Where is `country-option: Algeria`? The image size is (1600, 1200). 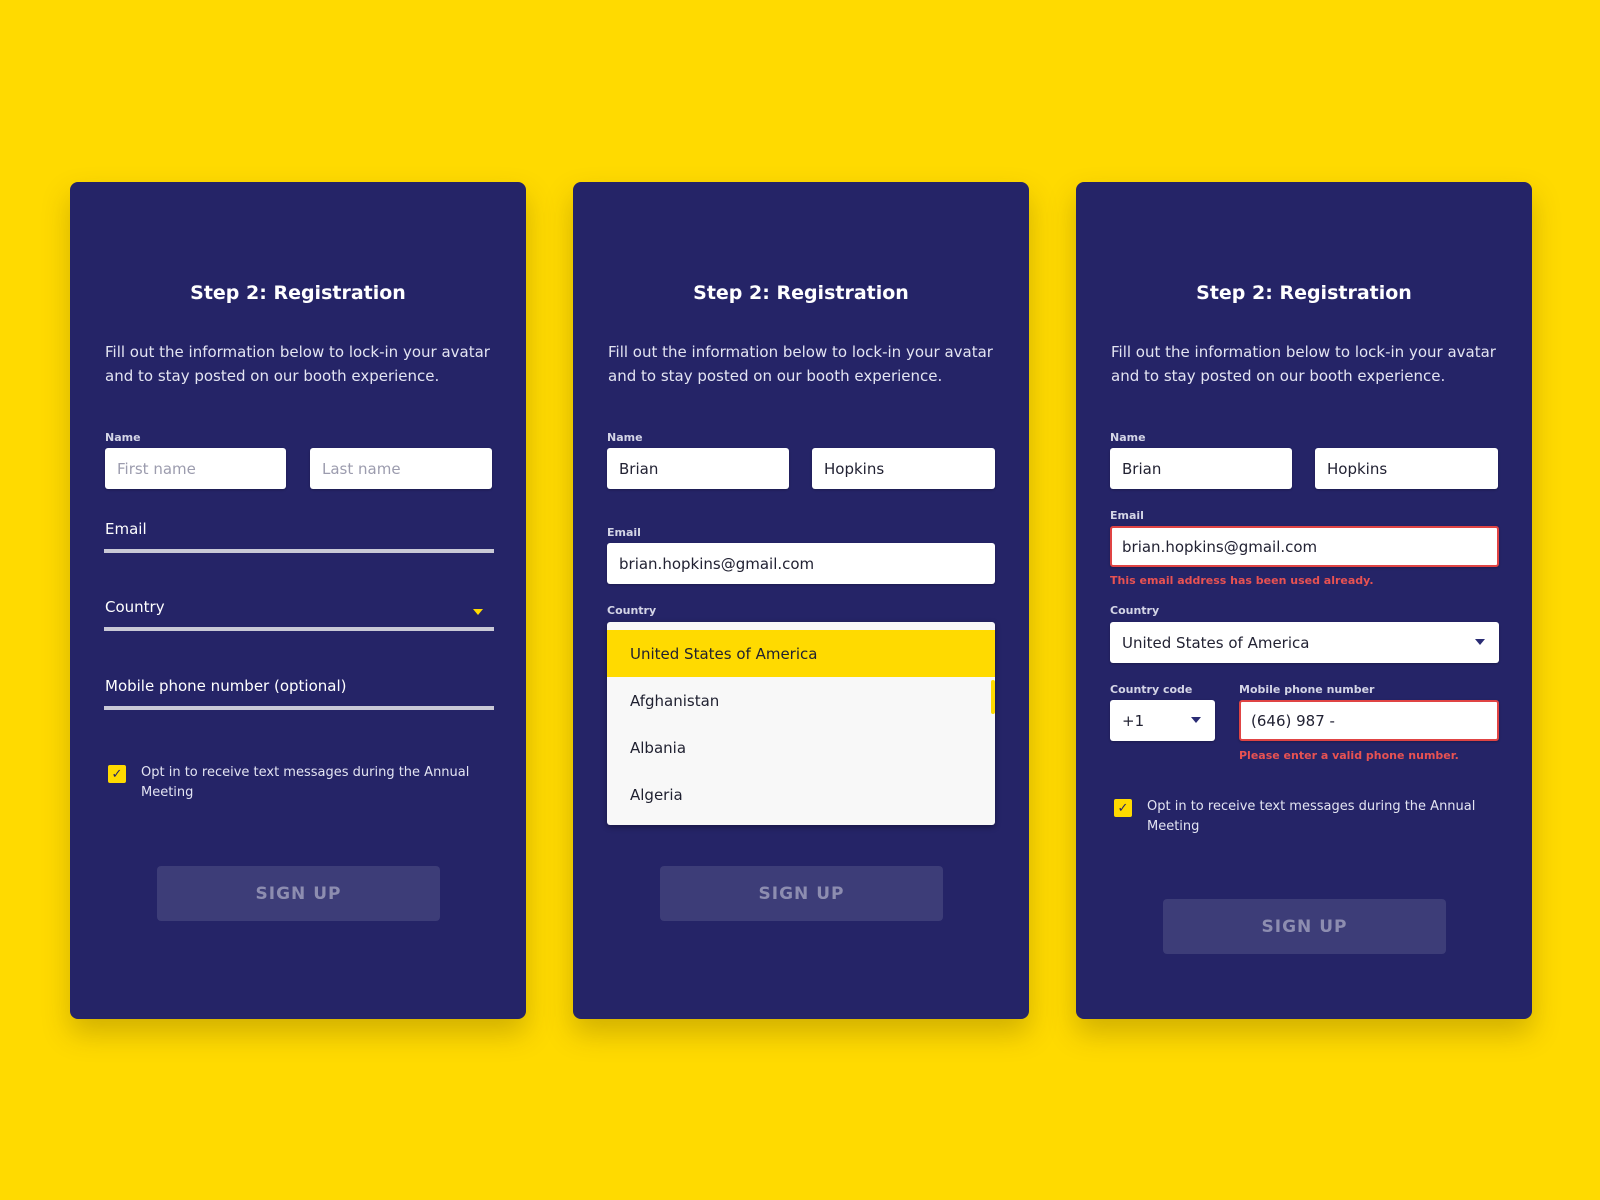
country-option: Algeria is located at coordinates (801, 794).